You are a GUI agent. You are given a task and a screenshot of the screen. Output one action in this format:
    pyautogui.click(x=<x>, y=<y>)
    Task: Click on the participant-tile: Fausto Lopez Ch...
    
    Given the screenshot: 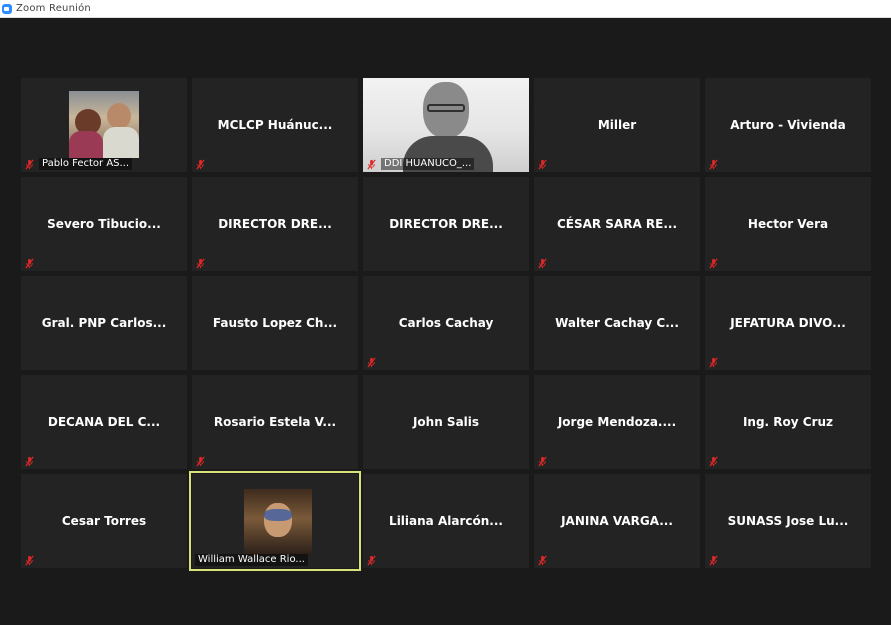 What is the action you would take?
    pyautogui.click(x=275, y=323)
    